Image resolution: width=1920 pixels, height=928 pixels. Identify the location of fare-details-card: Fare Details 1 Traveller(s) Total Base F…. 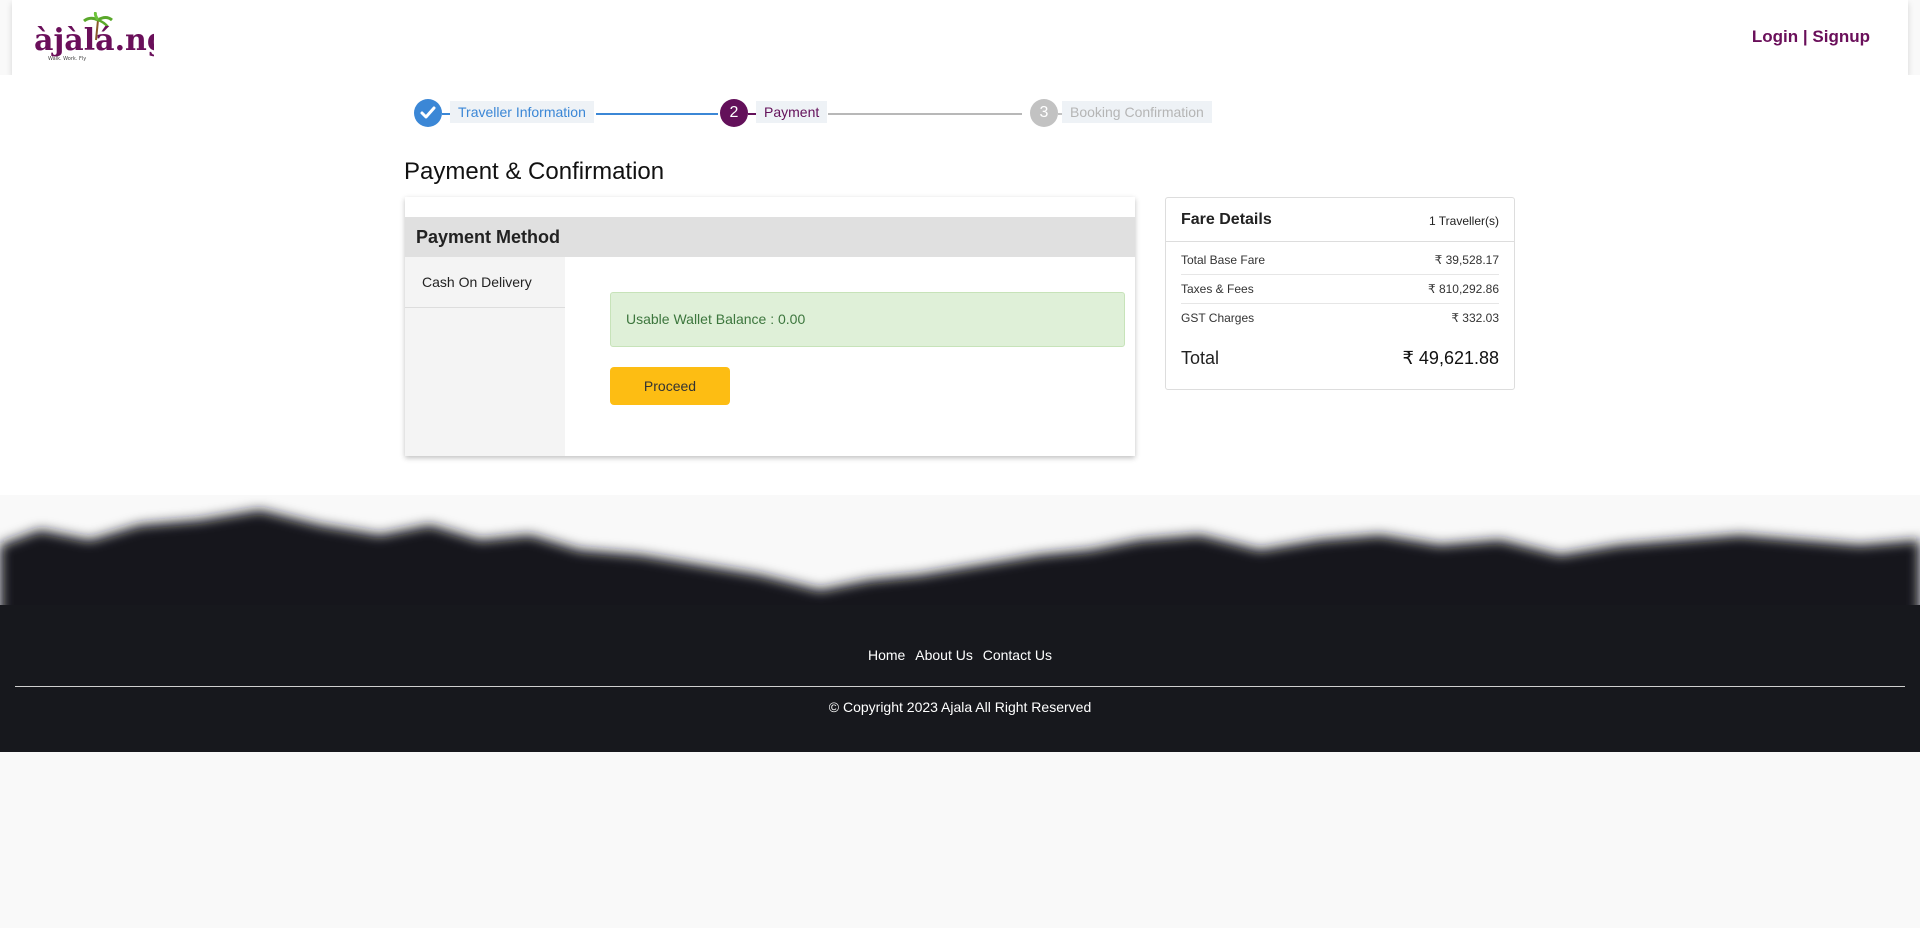
(1340, 293).